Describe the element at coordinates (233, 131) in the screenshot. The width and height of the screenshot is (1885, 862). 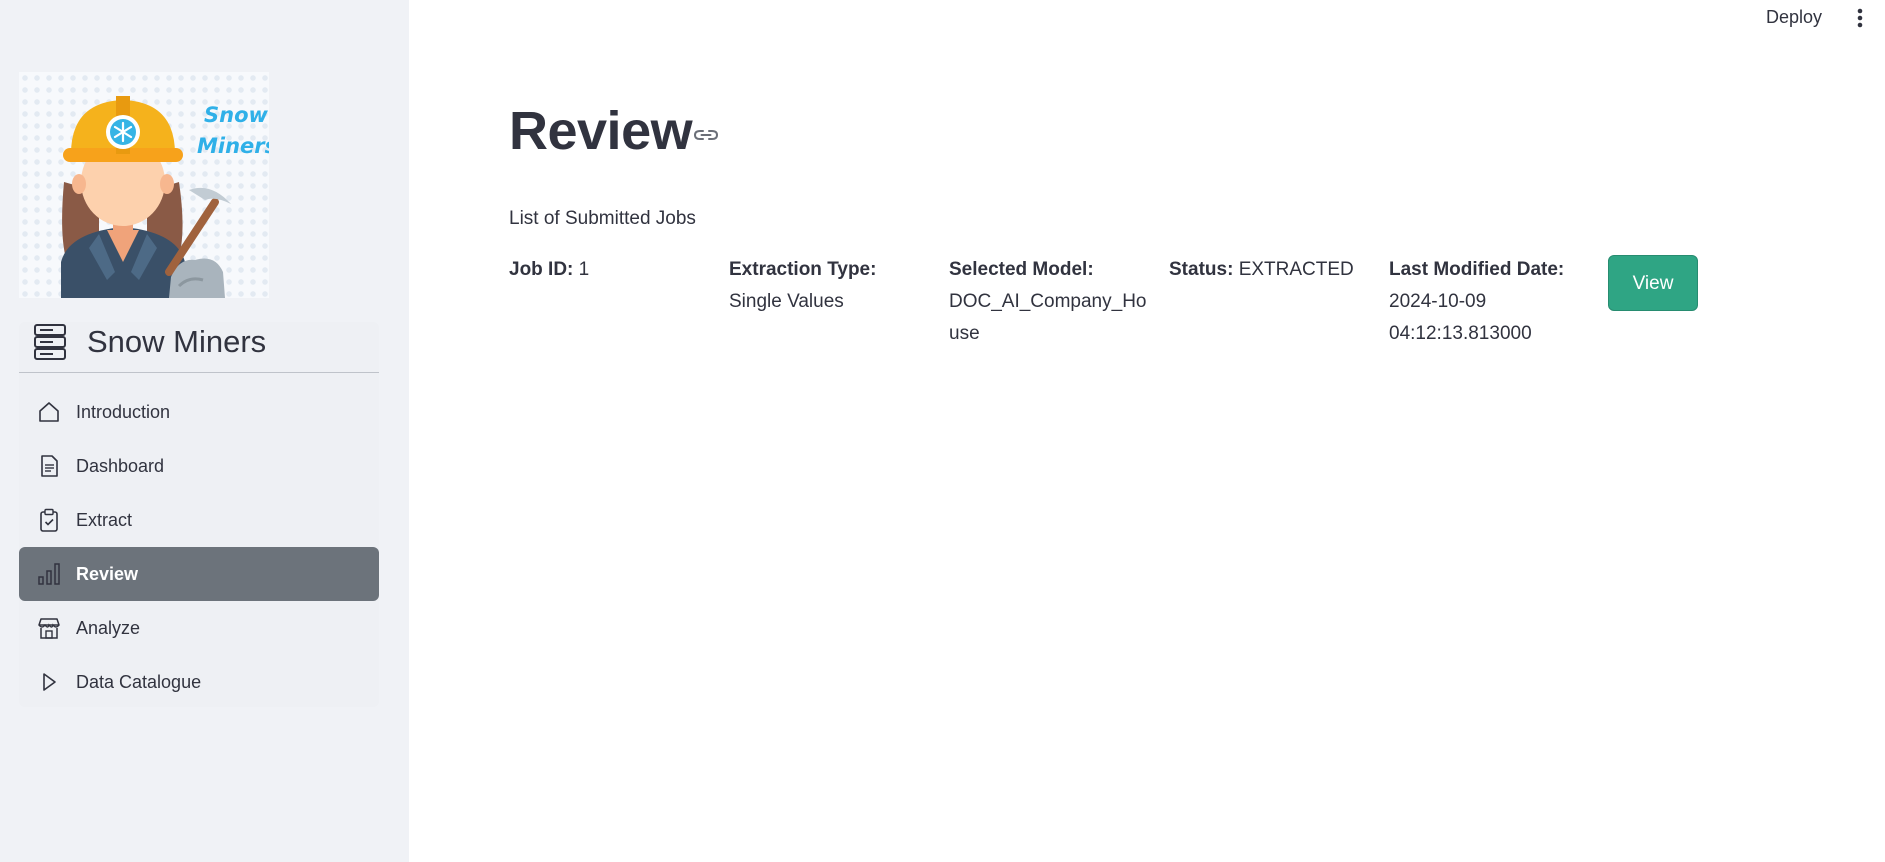
I see `logo-wordmark: Snow Miners` at that location.